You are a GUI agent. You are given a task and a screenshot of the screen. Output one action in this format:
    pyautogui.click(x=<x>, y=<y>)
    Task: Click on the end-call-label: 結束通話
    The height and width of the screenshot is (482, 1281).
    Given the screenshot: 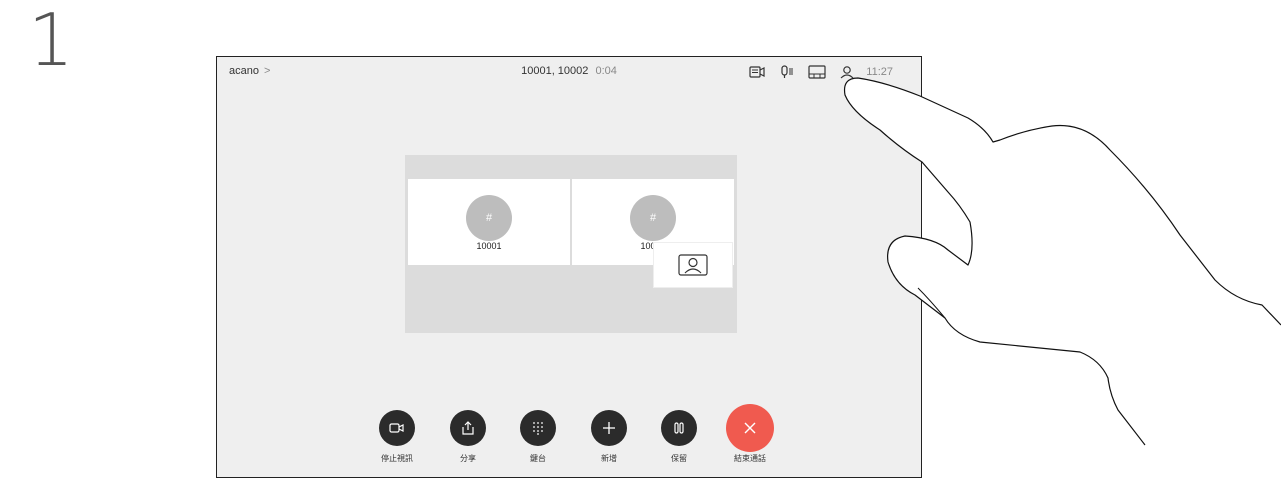 What is the action you would take?
    pyautogui.click(x=750, y=458)
    